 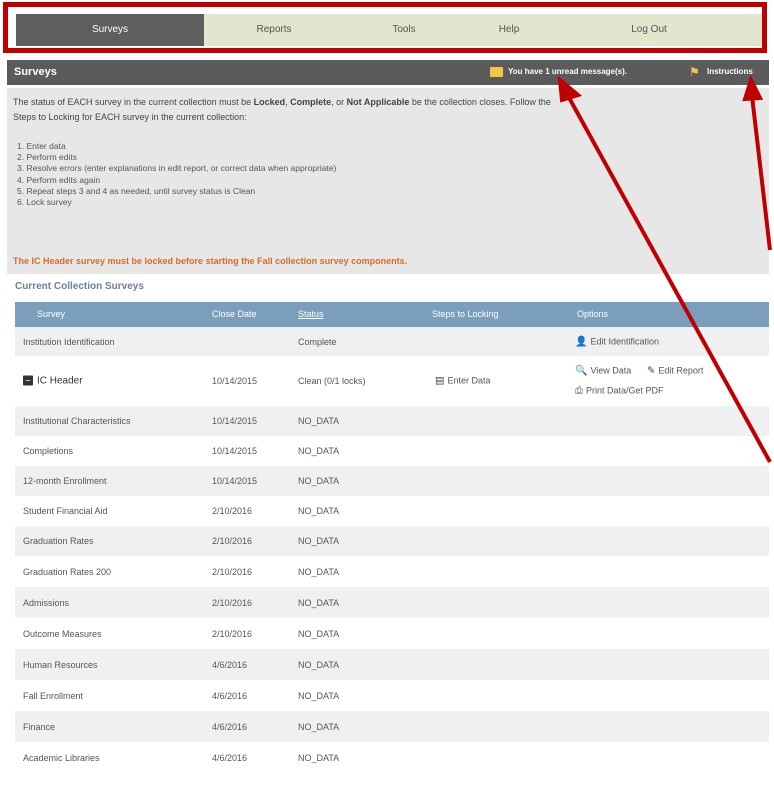 What do you see at coordinates (619, 391) in the screenshot?
I see `print-data-link: ⎙ Print Data/Get PDF` at bounding box center [619, 391].